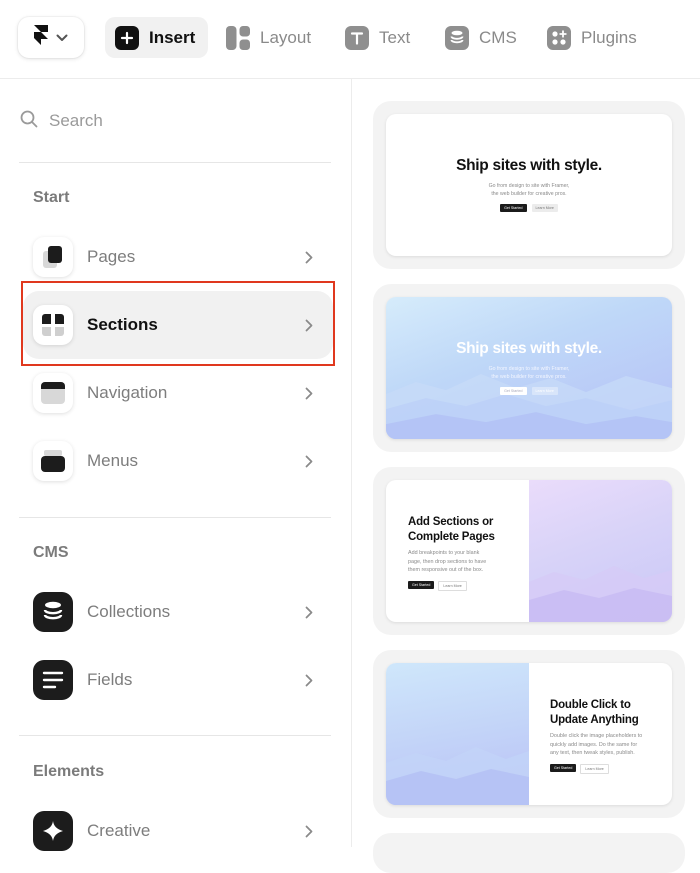  Describe the element at coordinates (178, 831) in the screenshot. I see `list-item-creative: Creative` at that location.